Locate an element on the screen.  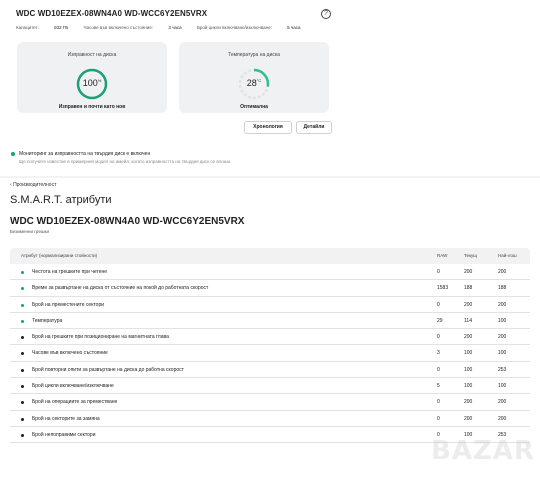
temperature-value: 28°C is located at coordinates (254, 83).